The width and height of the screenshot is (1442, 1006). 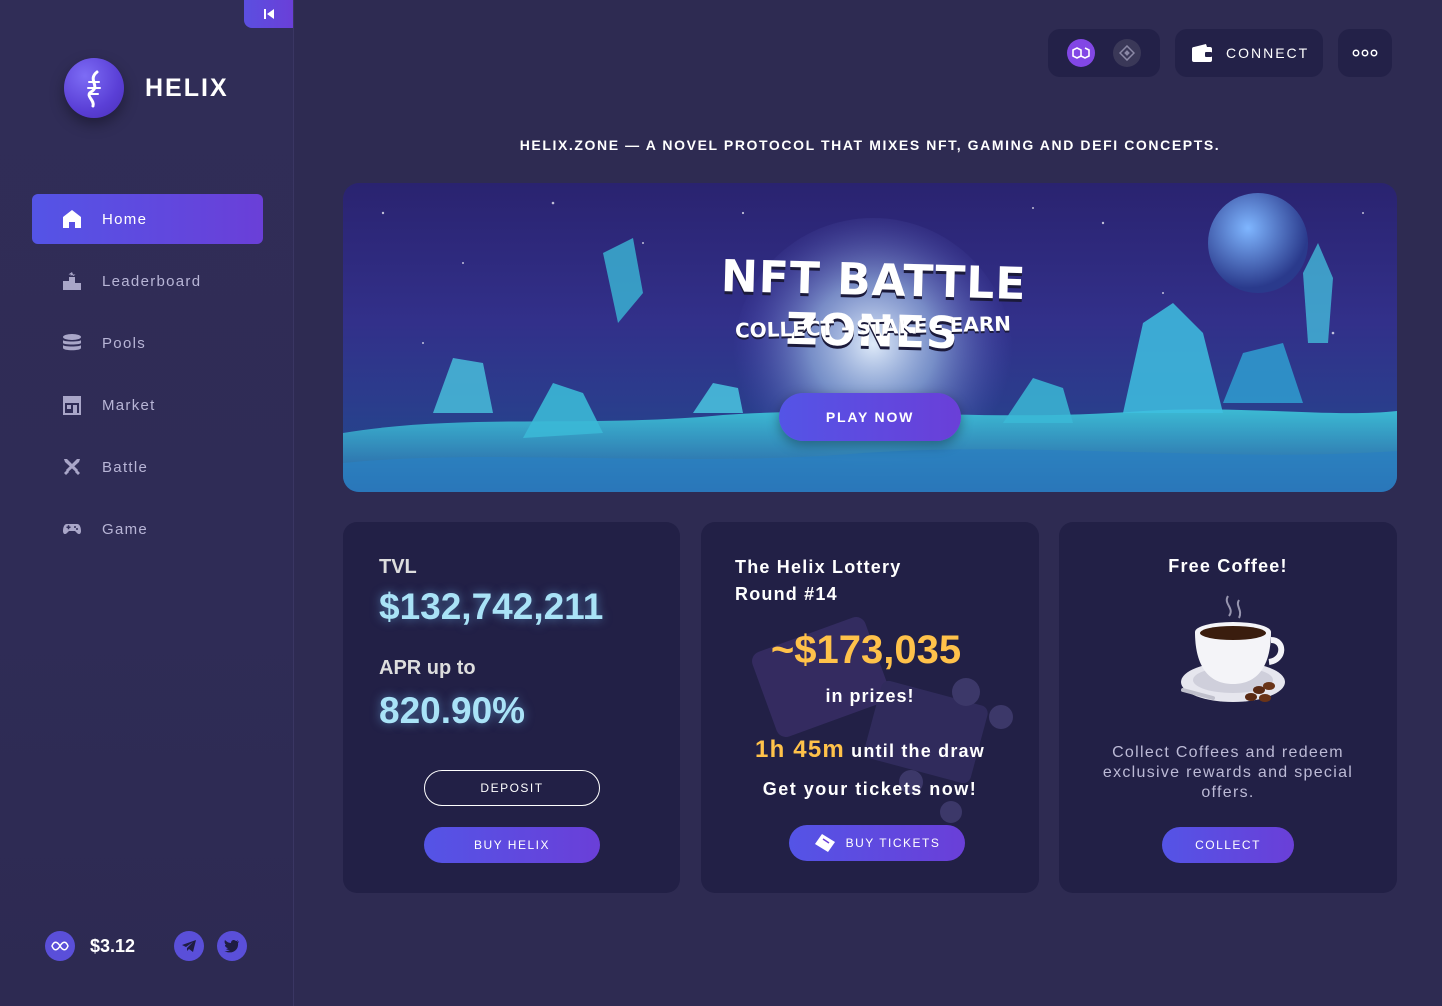 I want to click on collect-button: COLLECT, so click(x=1228, y=845).